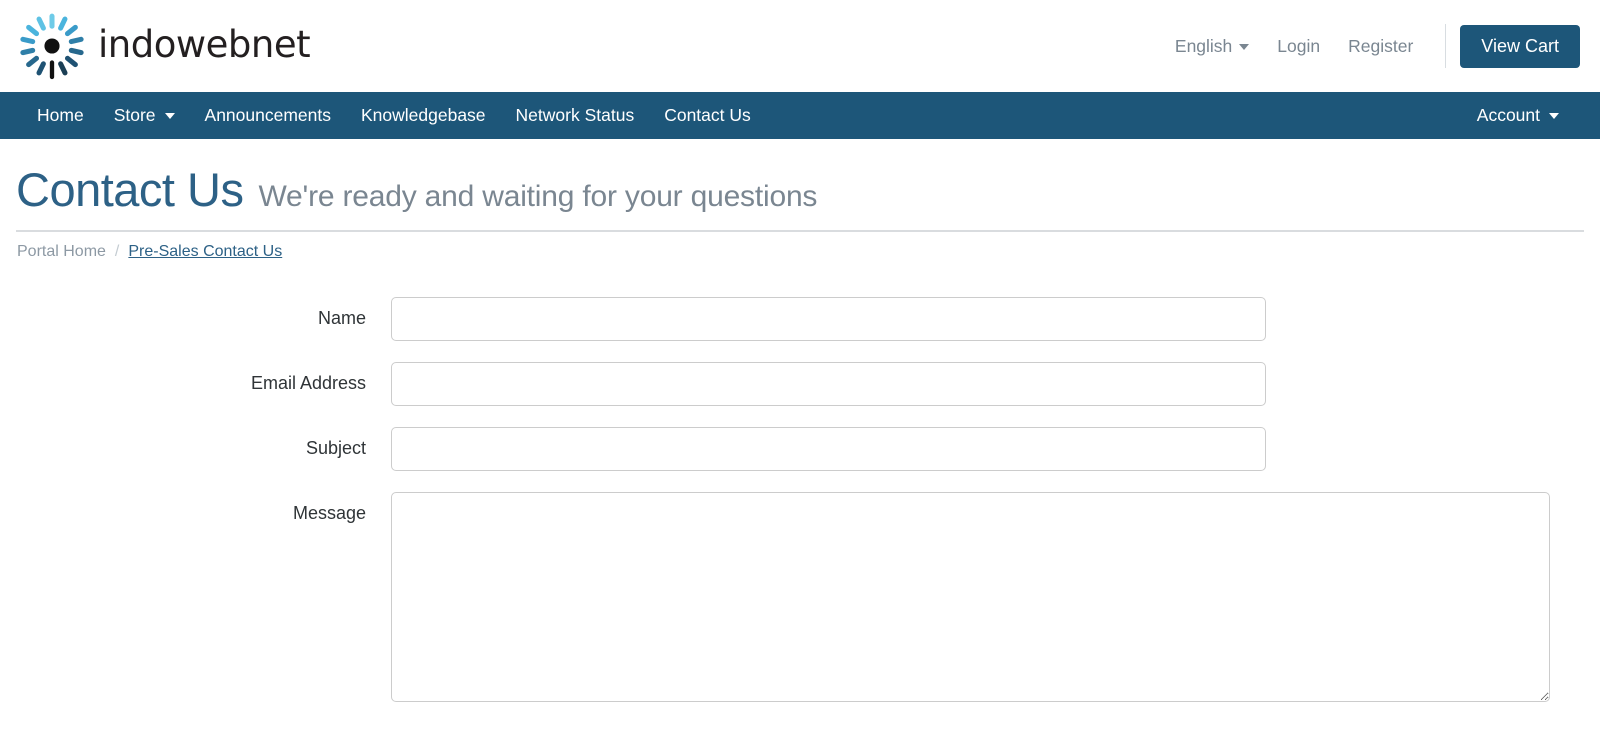 The height and width of the screenshot is (738, 1600). I want to click on form-row-subject: Subject, so click(800, 449).